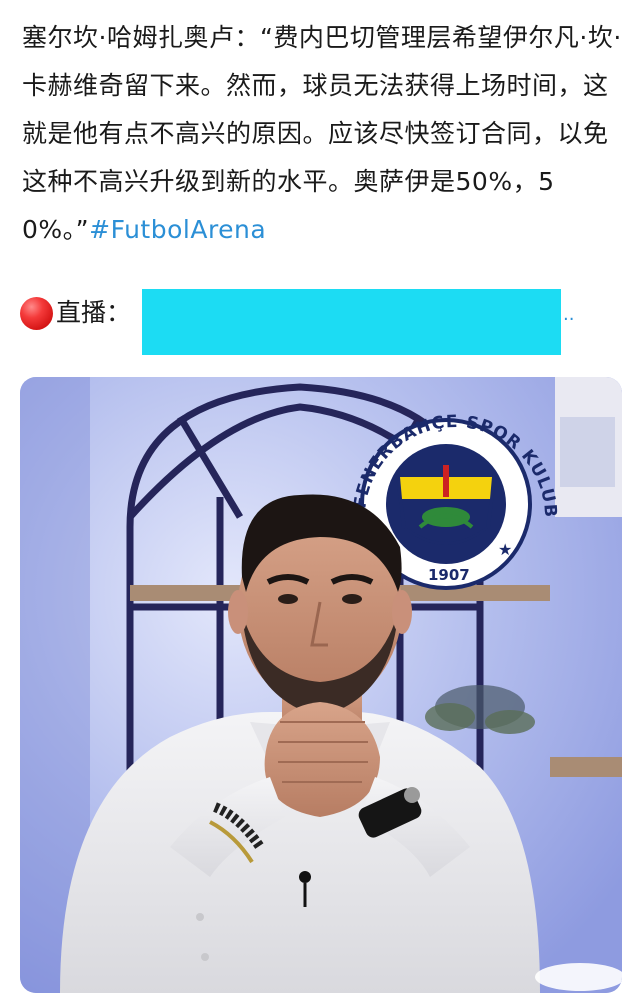 The height and width of the screenshot is (995, 640). What do you see at coordinates (177, 229) in the screenshot?
I see `hashtag-link: #FutbolArena` at bounding box center [177, 229].